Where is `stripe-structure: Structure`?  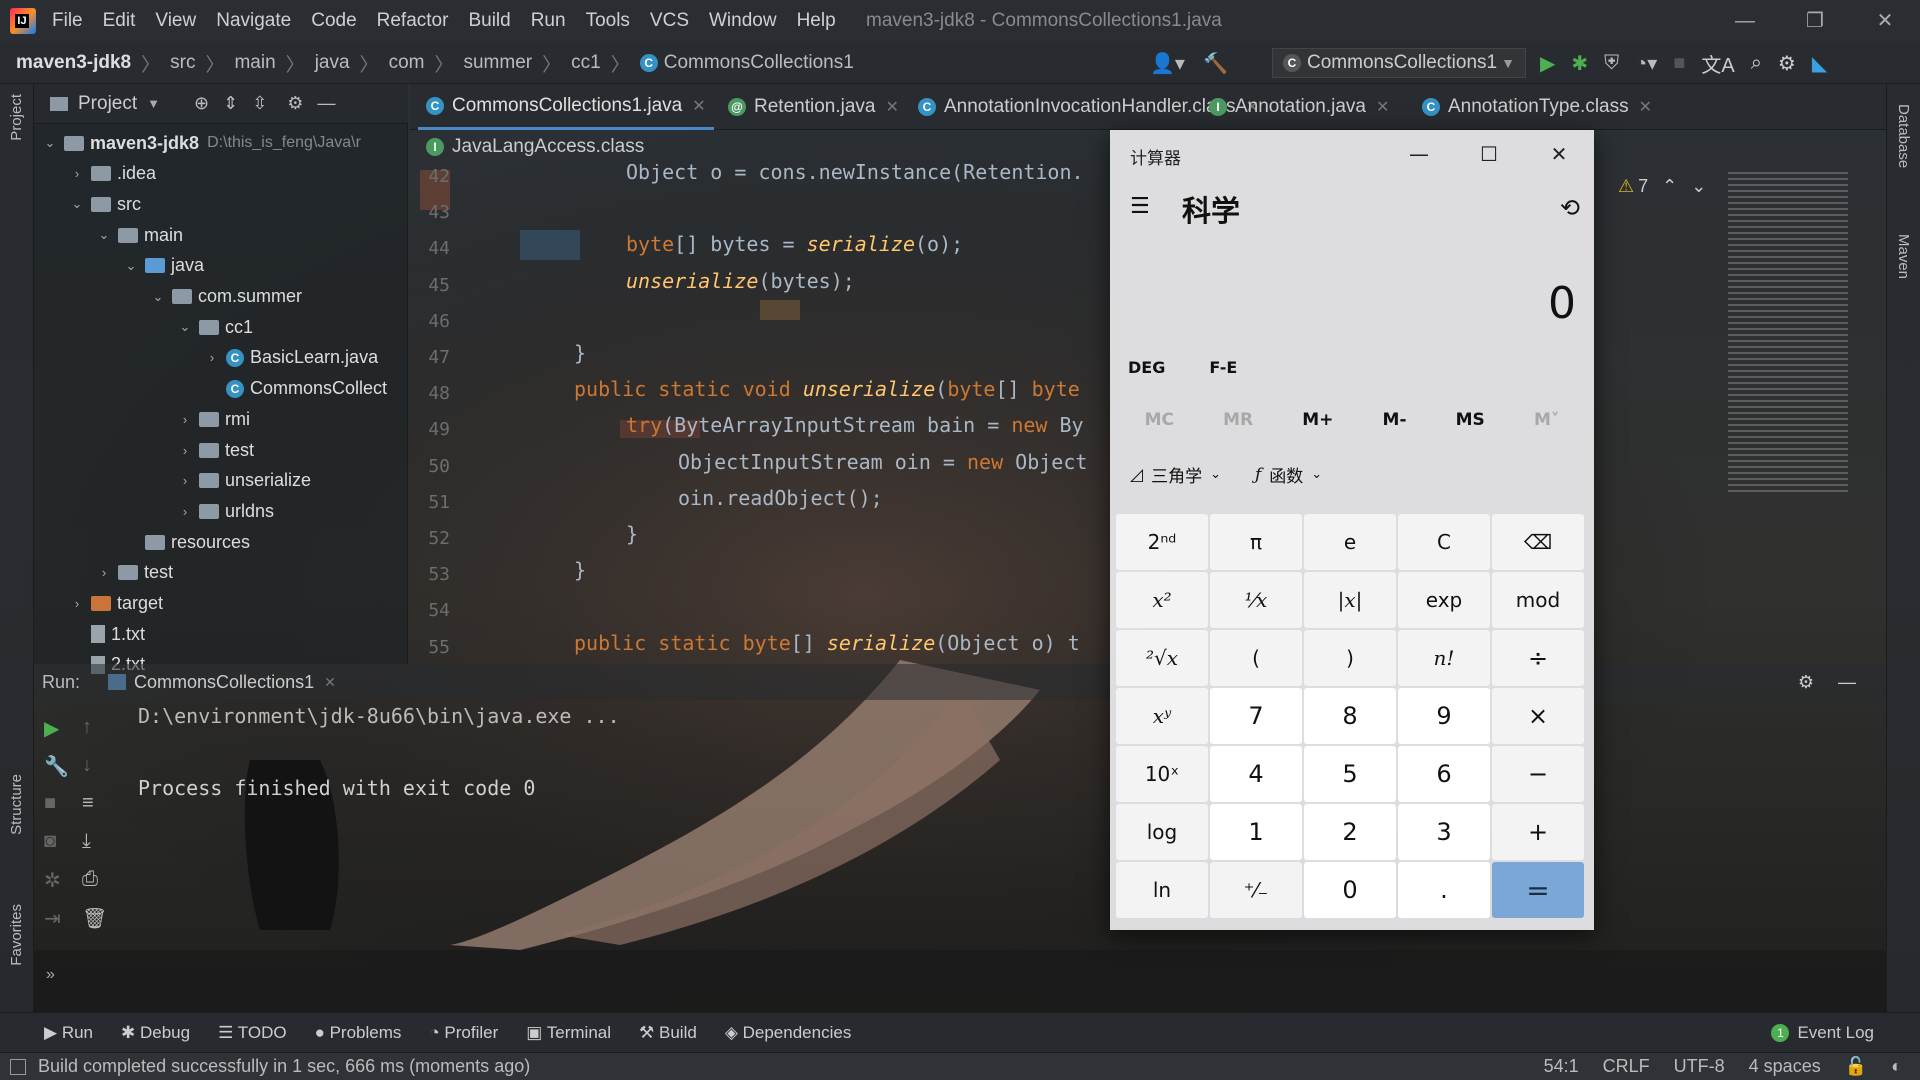 stripe-structure: Structure is located at coordinates (16, 804).